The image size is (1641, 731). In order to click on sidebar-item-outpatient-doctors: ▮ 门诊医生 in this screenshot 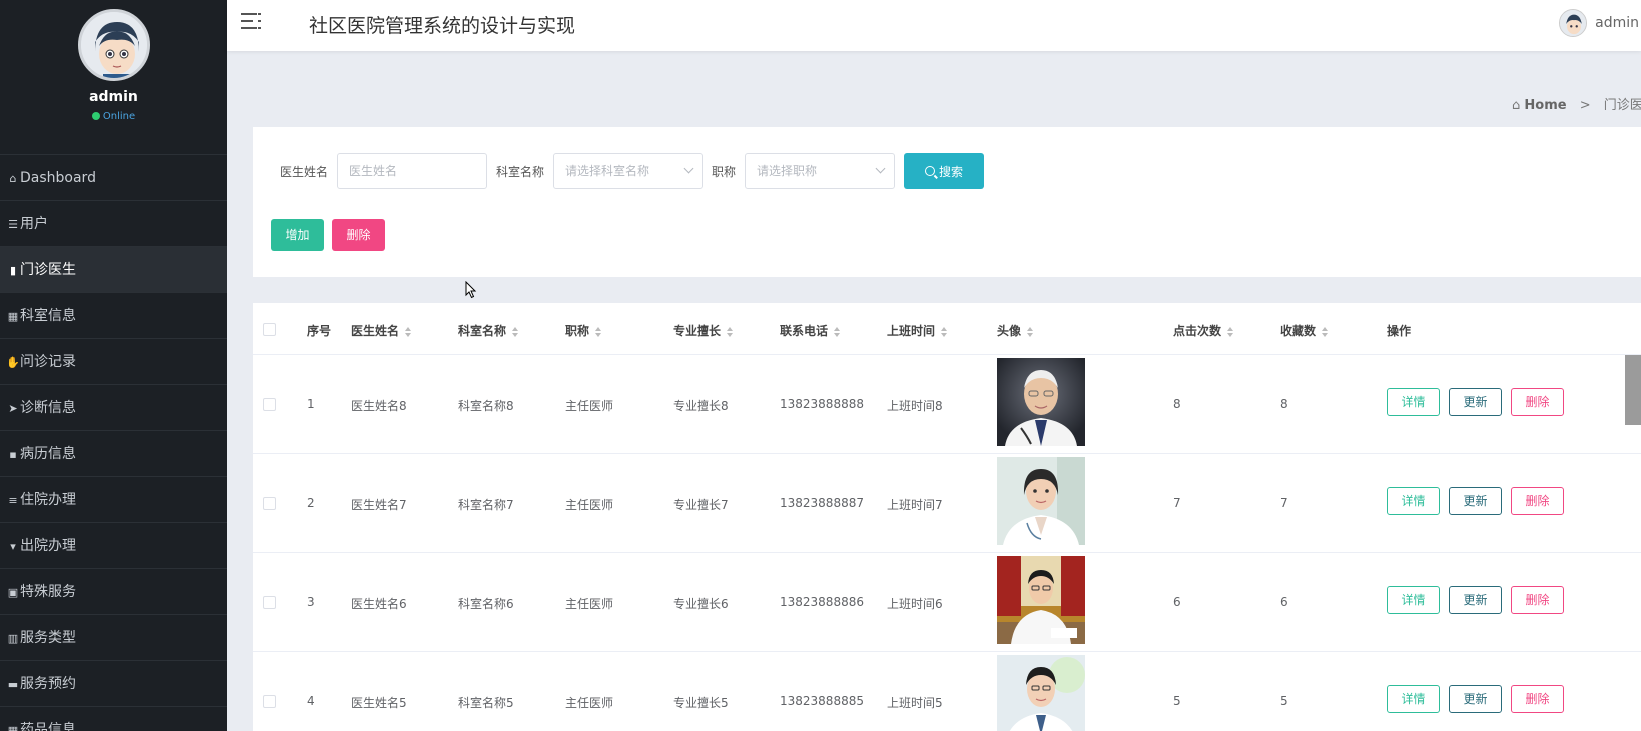, I will do `click(113, 269)`.